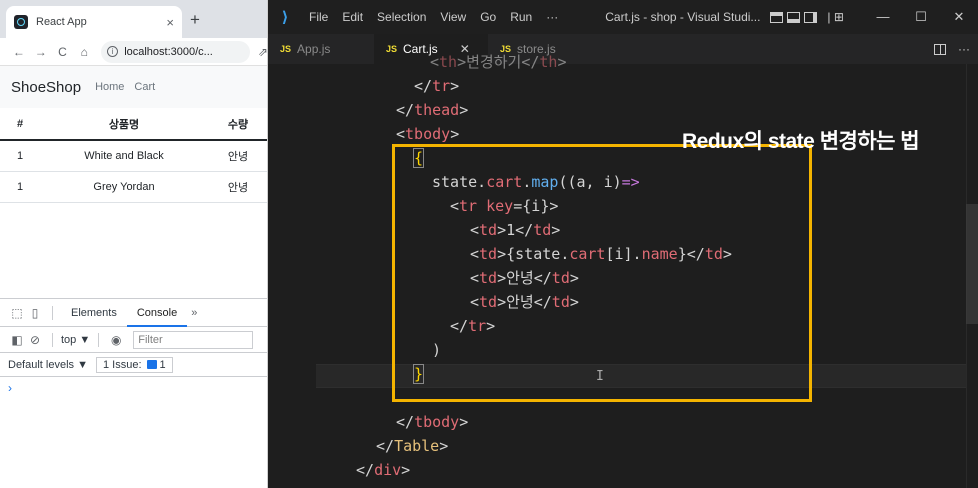  What do you see at coordinates (262, 52) in the screenshot?
I see `share-icon: ⇗` at bounding box center [262, 52].